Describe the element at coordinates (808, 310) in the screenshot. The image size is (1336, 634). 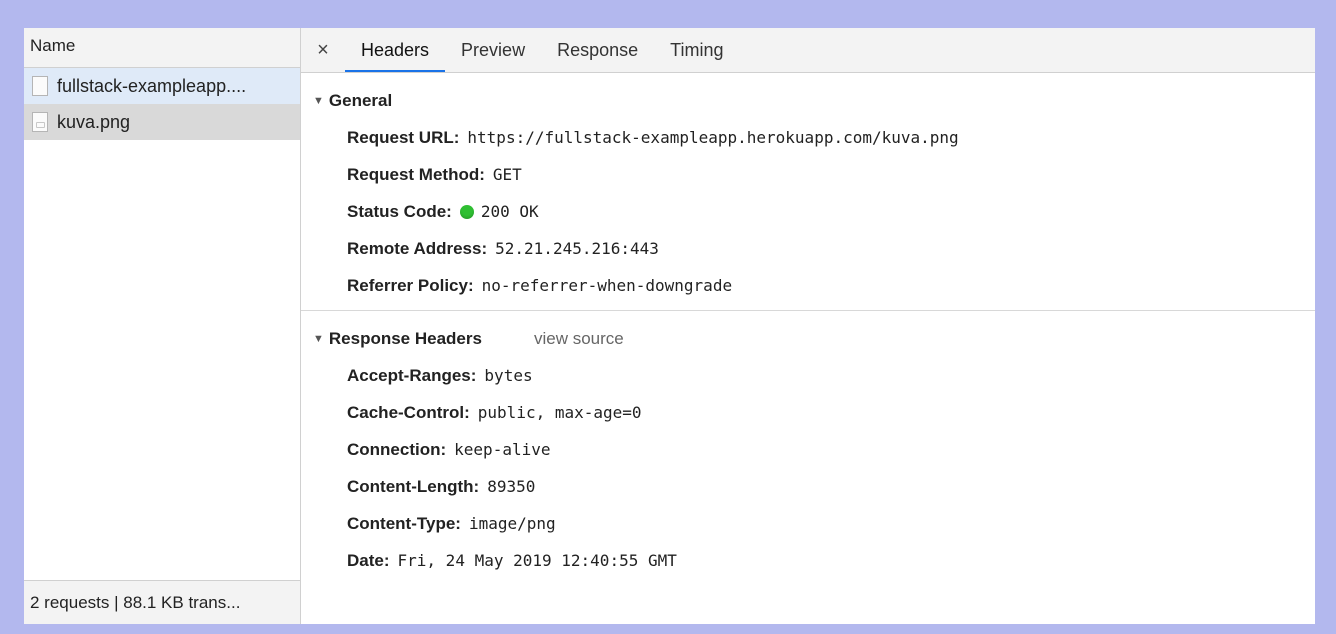
I see `section-divider` at that location.